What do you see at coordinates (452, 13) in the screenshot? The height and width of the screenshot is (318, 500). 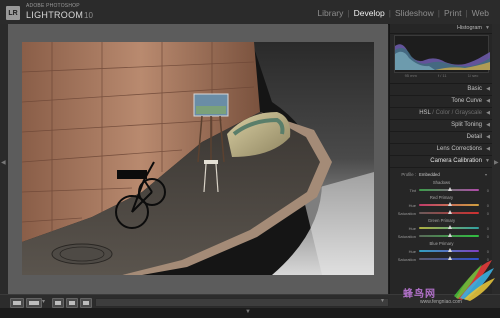 I see `module-print: Print` at bounding box center [452, 13].